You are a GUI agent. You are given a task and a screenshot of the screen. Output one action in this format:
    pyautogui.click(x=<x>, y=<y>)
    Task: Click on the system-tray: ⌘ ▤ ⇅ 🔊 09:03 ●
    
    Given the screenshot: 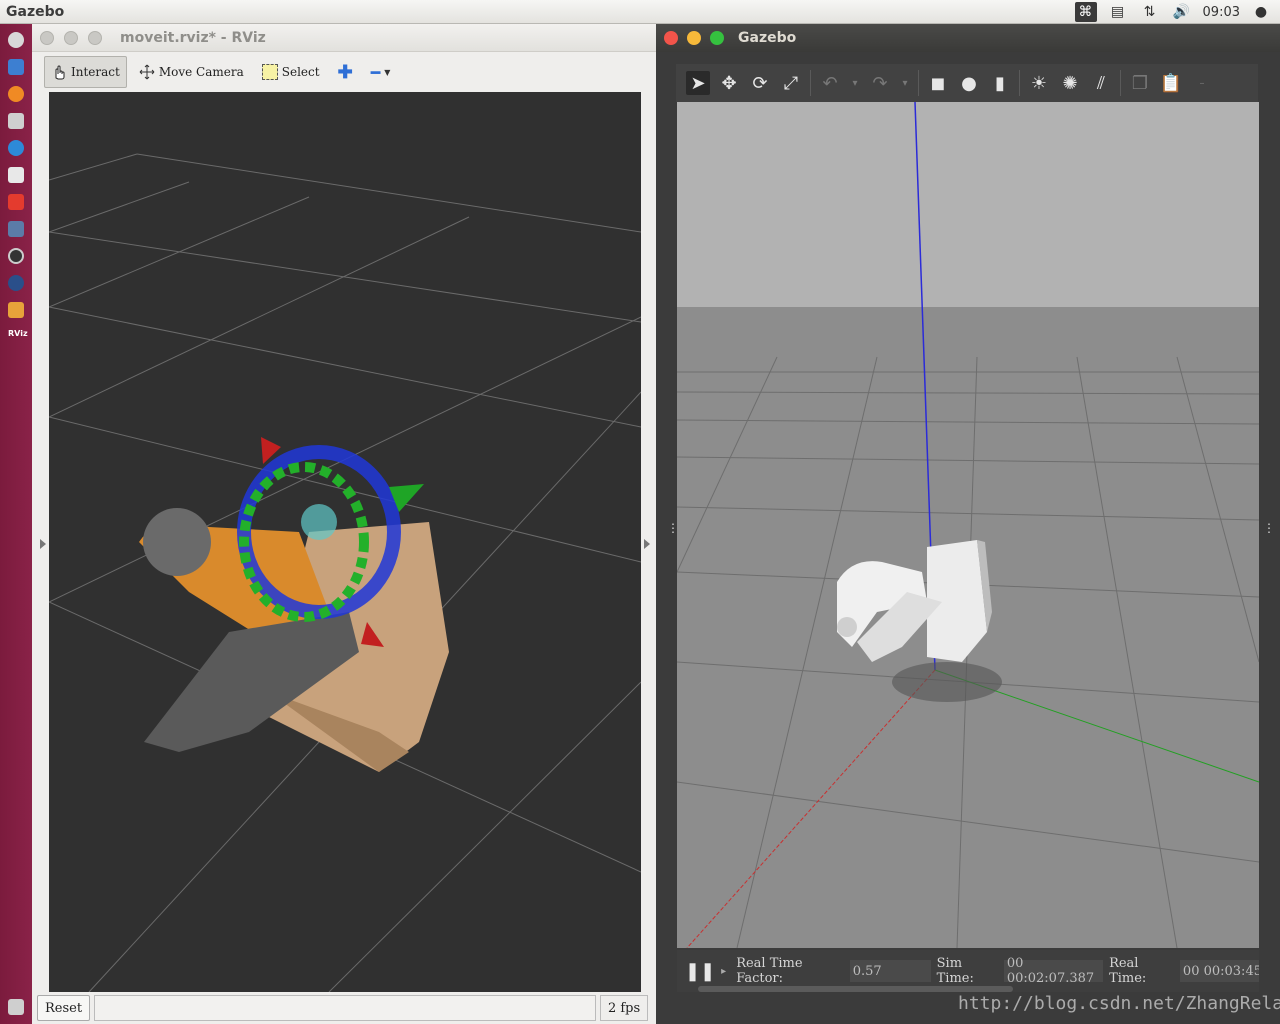 What is the action you would take?
    pyautogui.click(x=1177, y=12)
    